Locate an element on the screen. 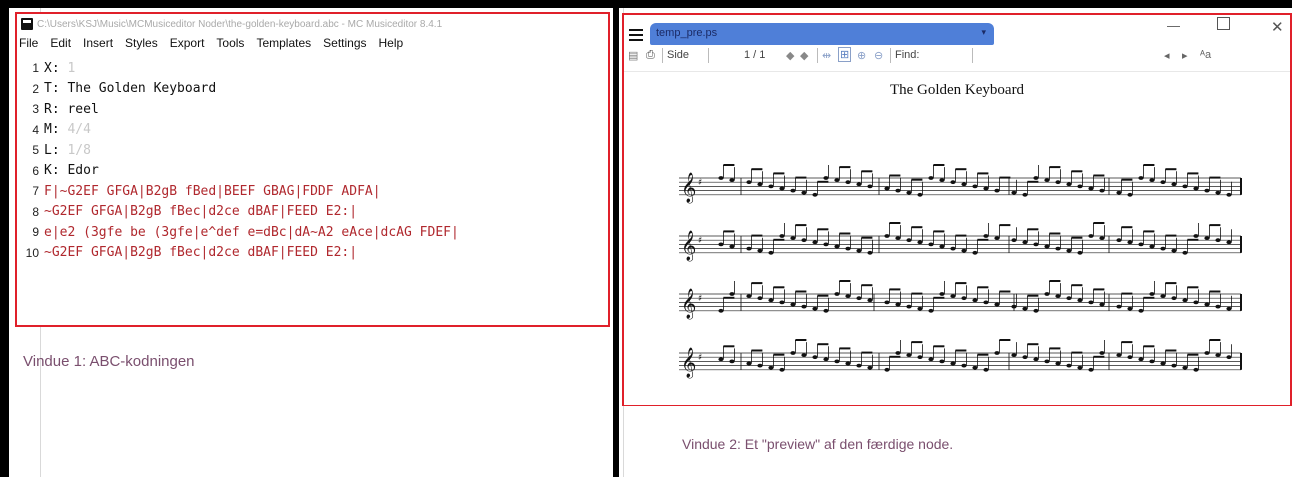  fit-page-icon: ⊞ is located at coordinates (845, 54).